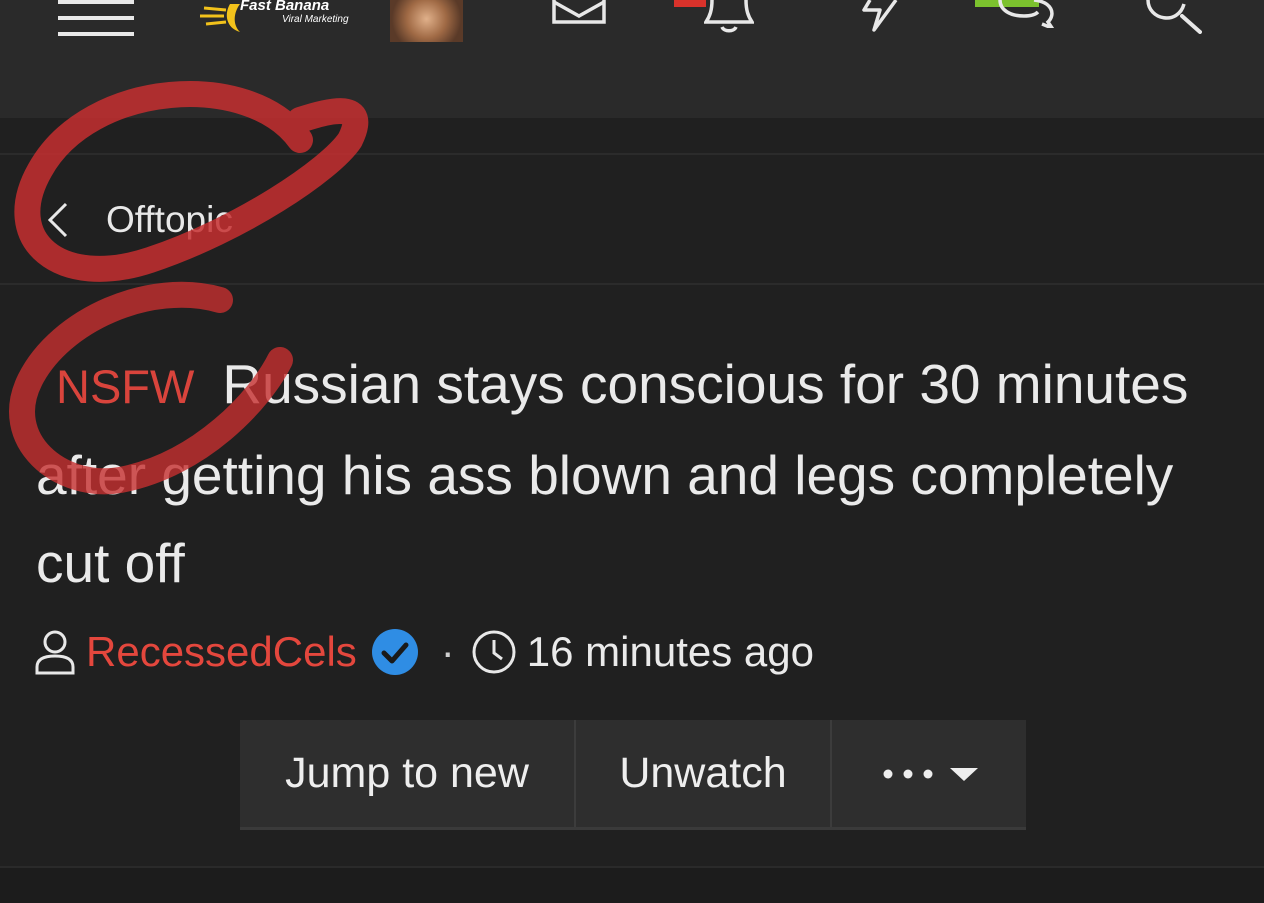 The width and height of the screenshot is (1264, 903). What do you see at coordinates (284, 7) in the screenshot?
I see `svg-text: Fast Banana` at bounding box center [284, 7].